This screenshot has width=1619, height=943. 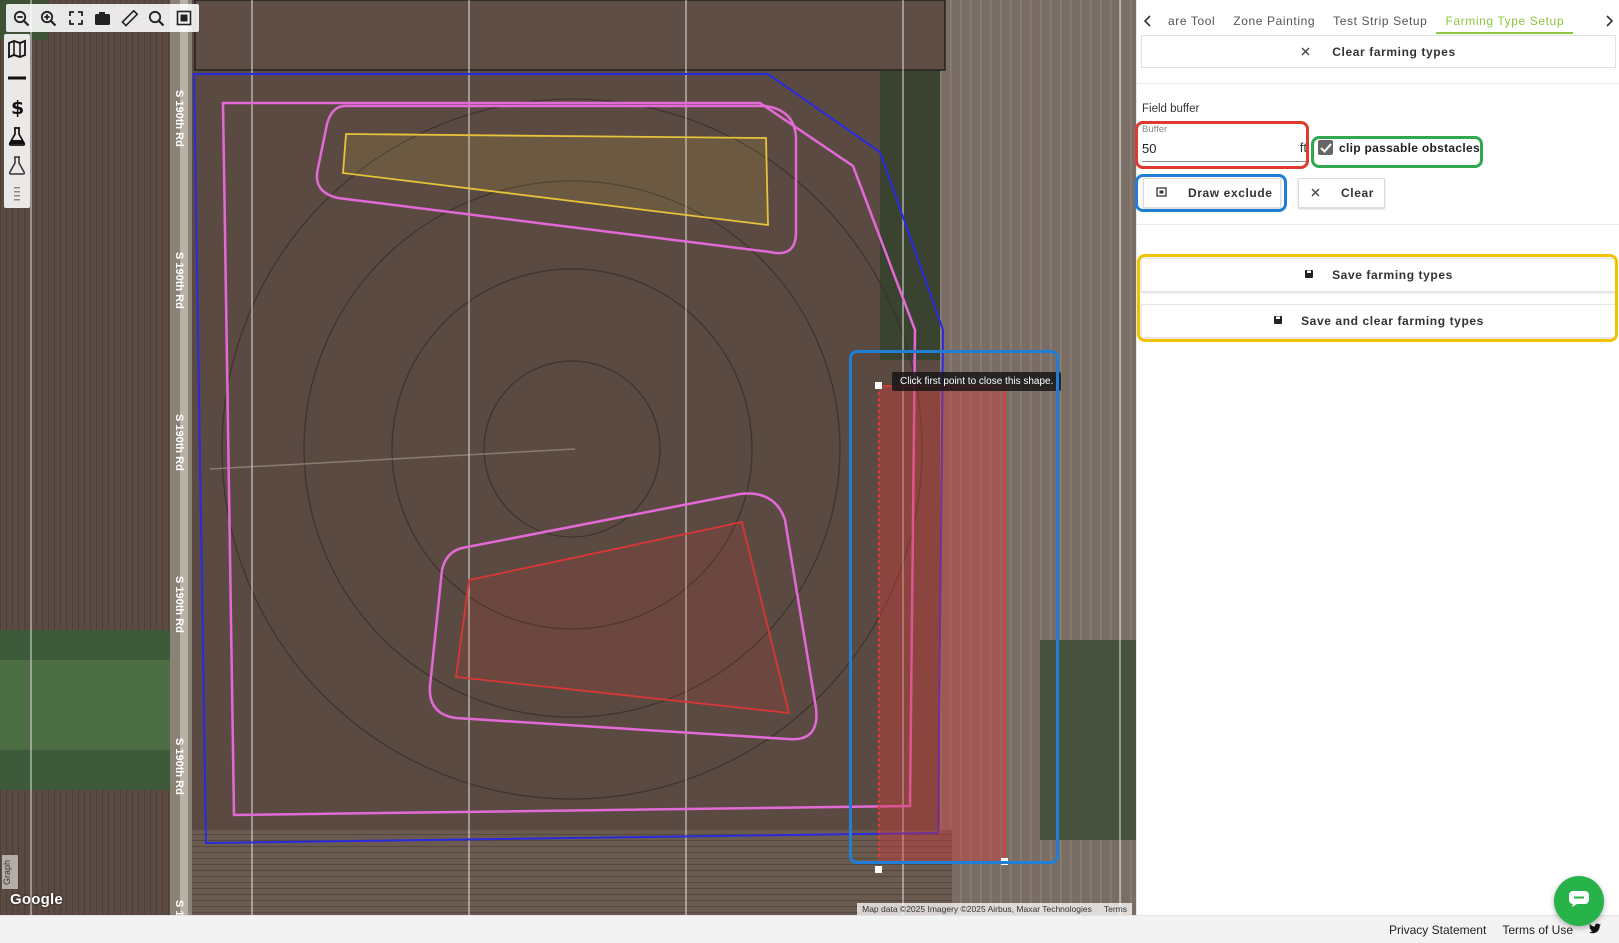 What do you see at coordinates (809, 929) in the screenshot?
I see `footer: Privacy Statement Terms of Use` at bounding box center [809, 929].